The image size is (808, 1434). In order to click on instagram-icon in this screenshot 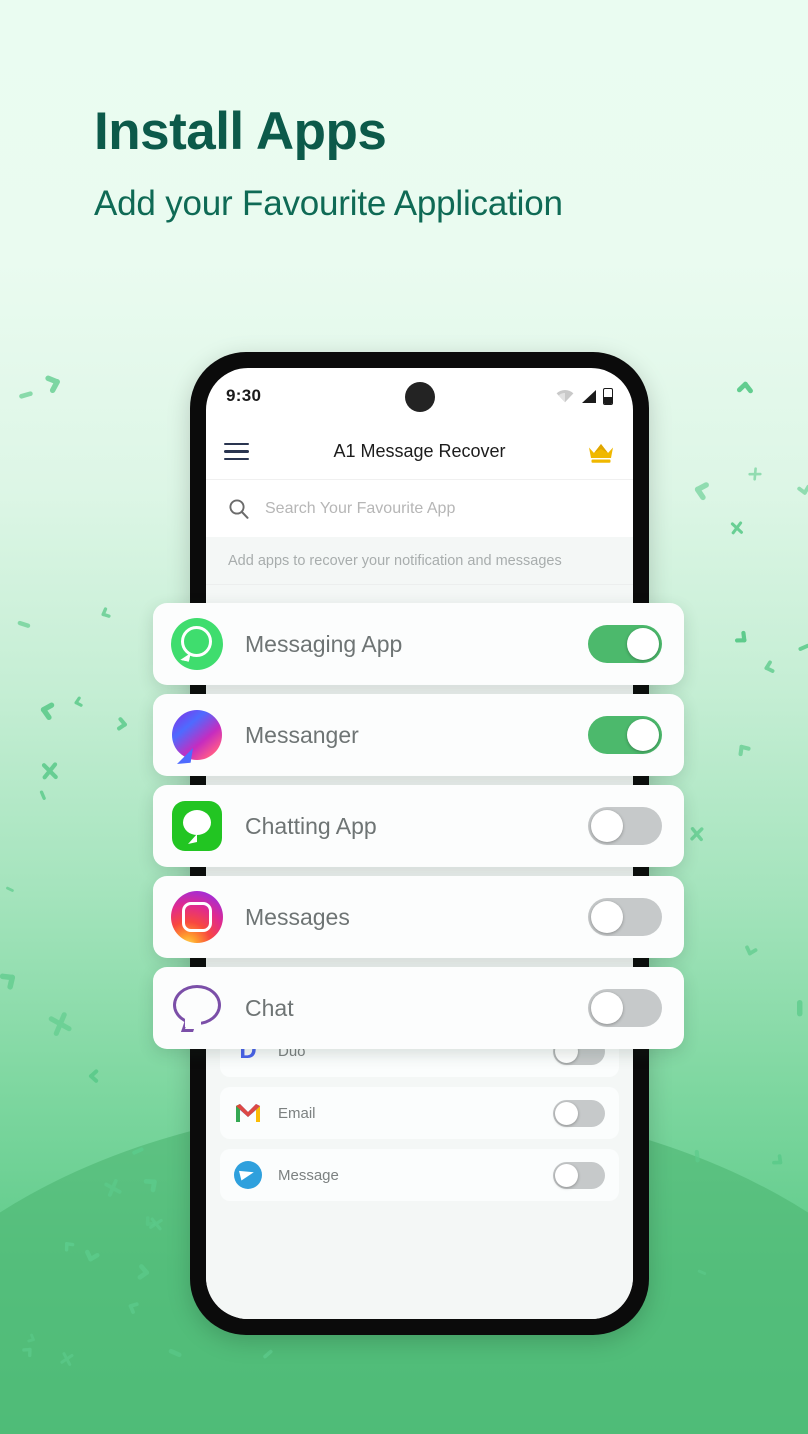, I will do `click(197, 917)`.